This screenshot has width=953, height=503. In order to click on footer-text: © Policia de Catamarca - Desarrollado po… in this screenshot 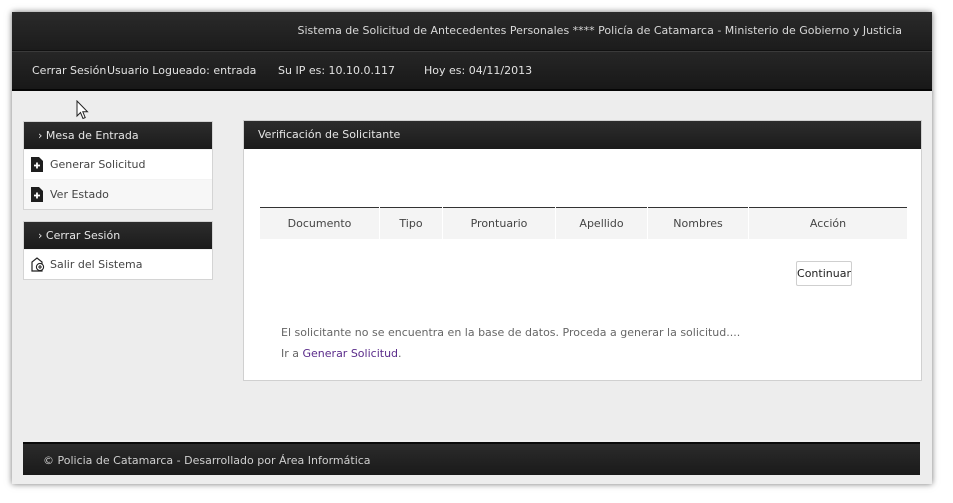, I will do `click(207, 460)`.